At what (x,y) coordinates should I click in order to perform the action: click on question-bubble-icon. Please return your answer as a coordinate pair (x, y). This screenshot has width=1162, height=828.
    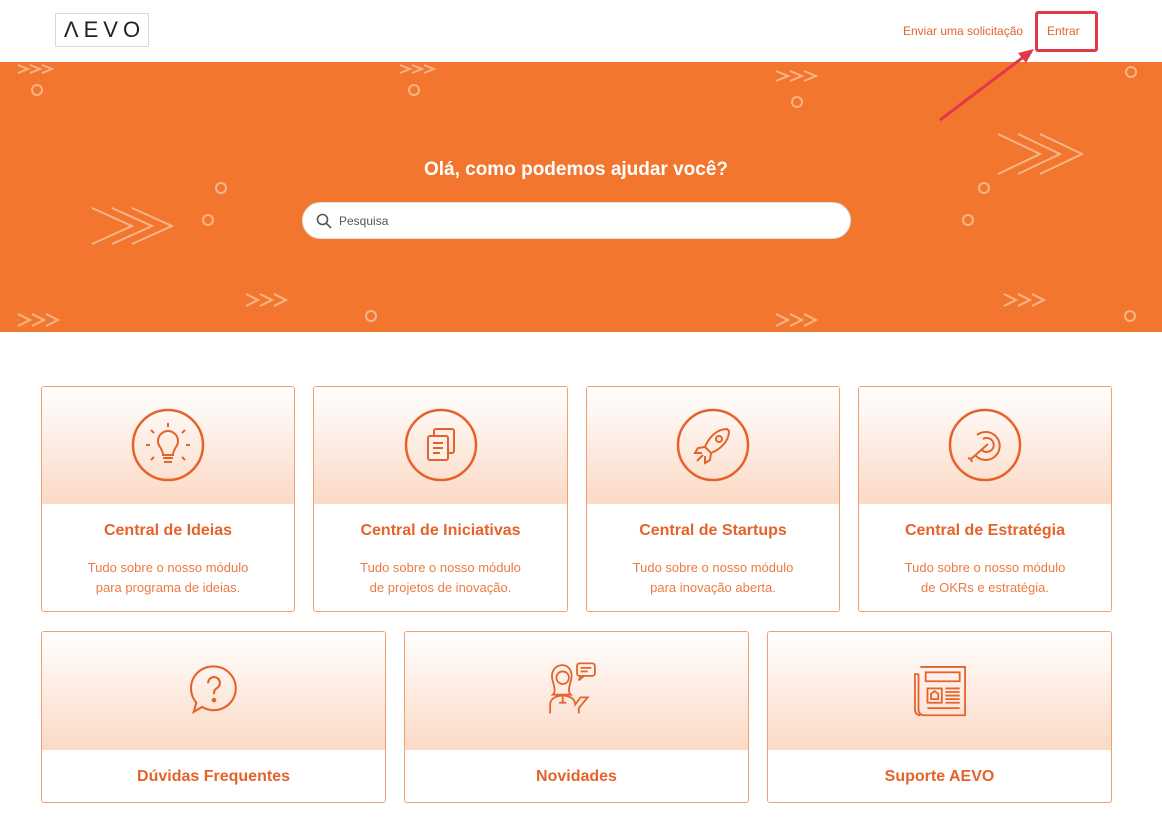
    Looking at the image, I should click on (213, 690).